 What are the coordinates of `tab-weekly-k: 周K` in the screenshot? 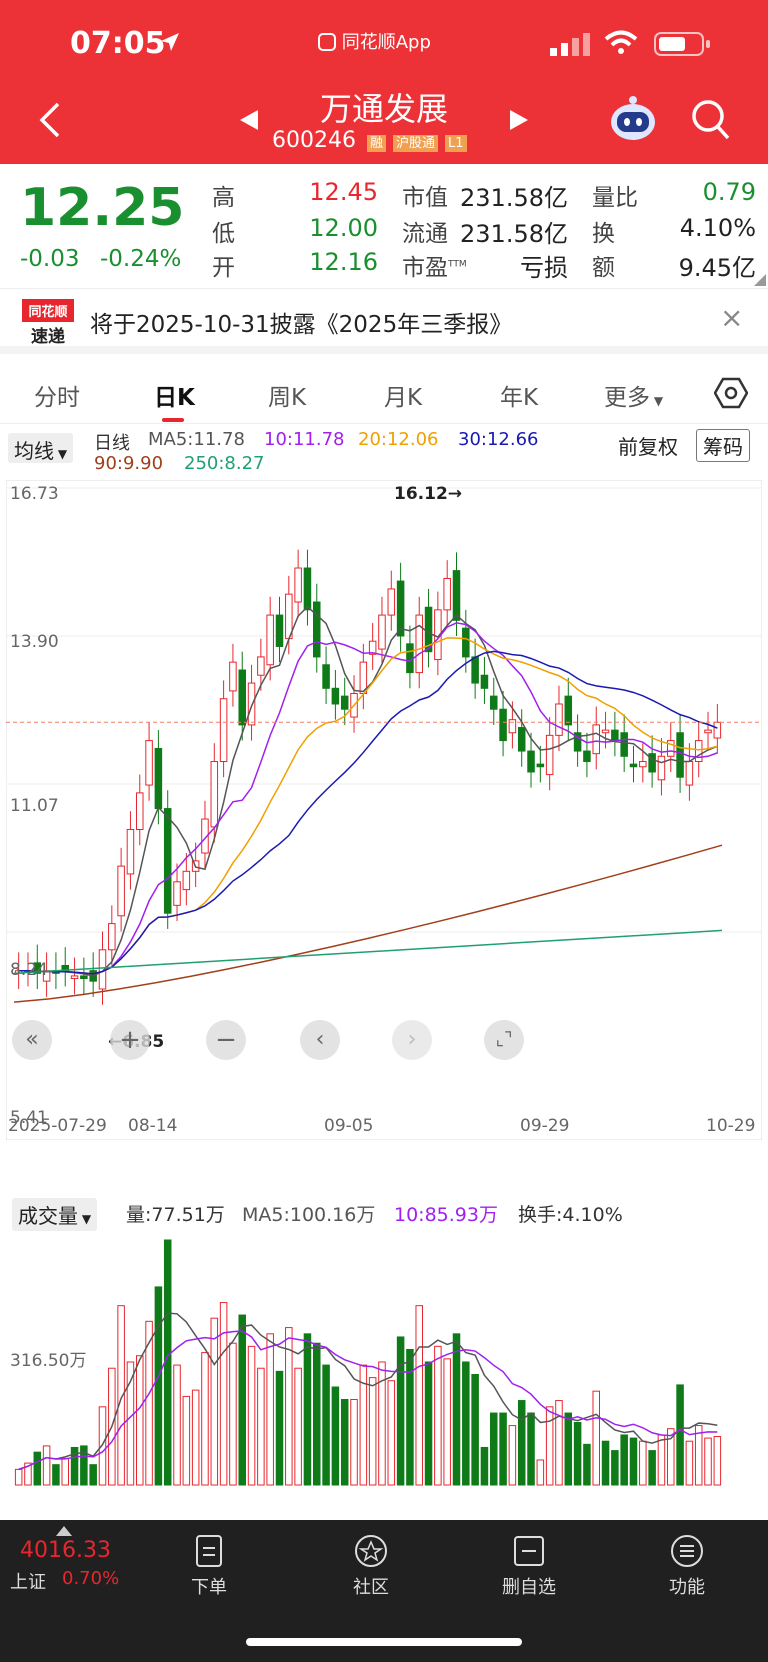 It's located at (287, 395).